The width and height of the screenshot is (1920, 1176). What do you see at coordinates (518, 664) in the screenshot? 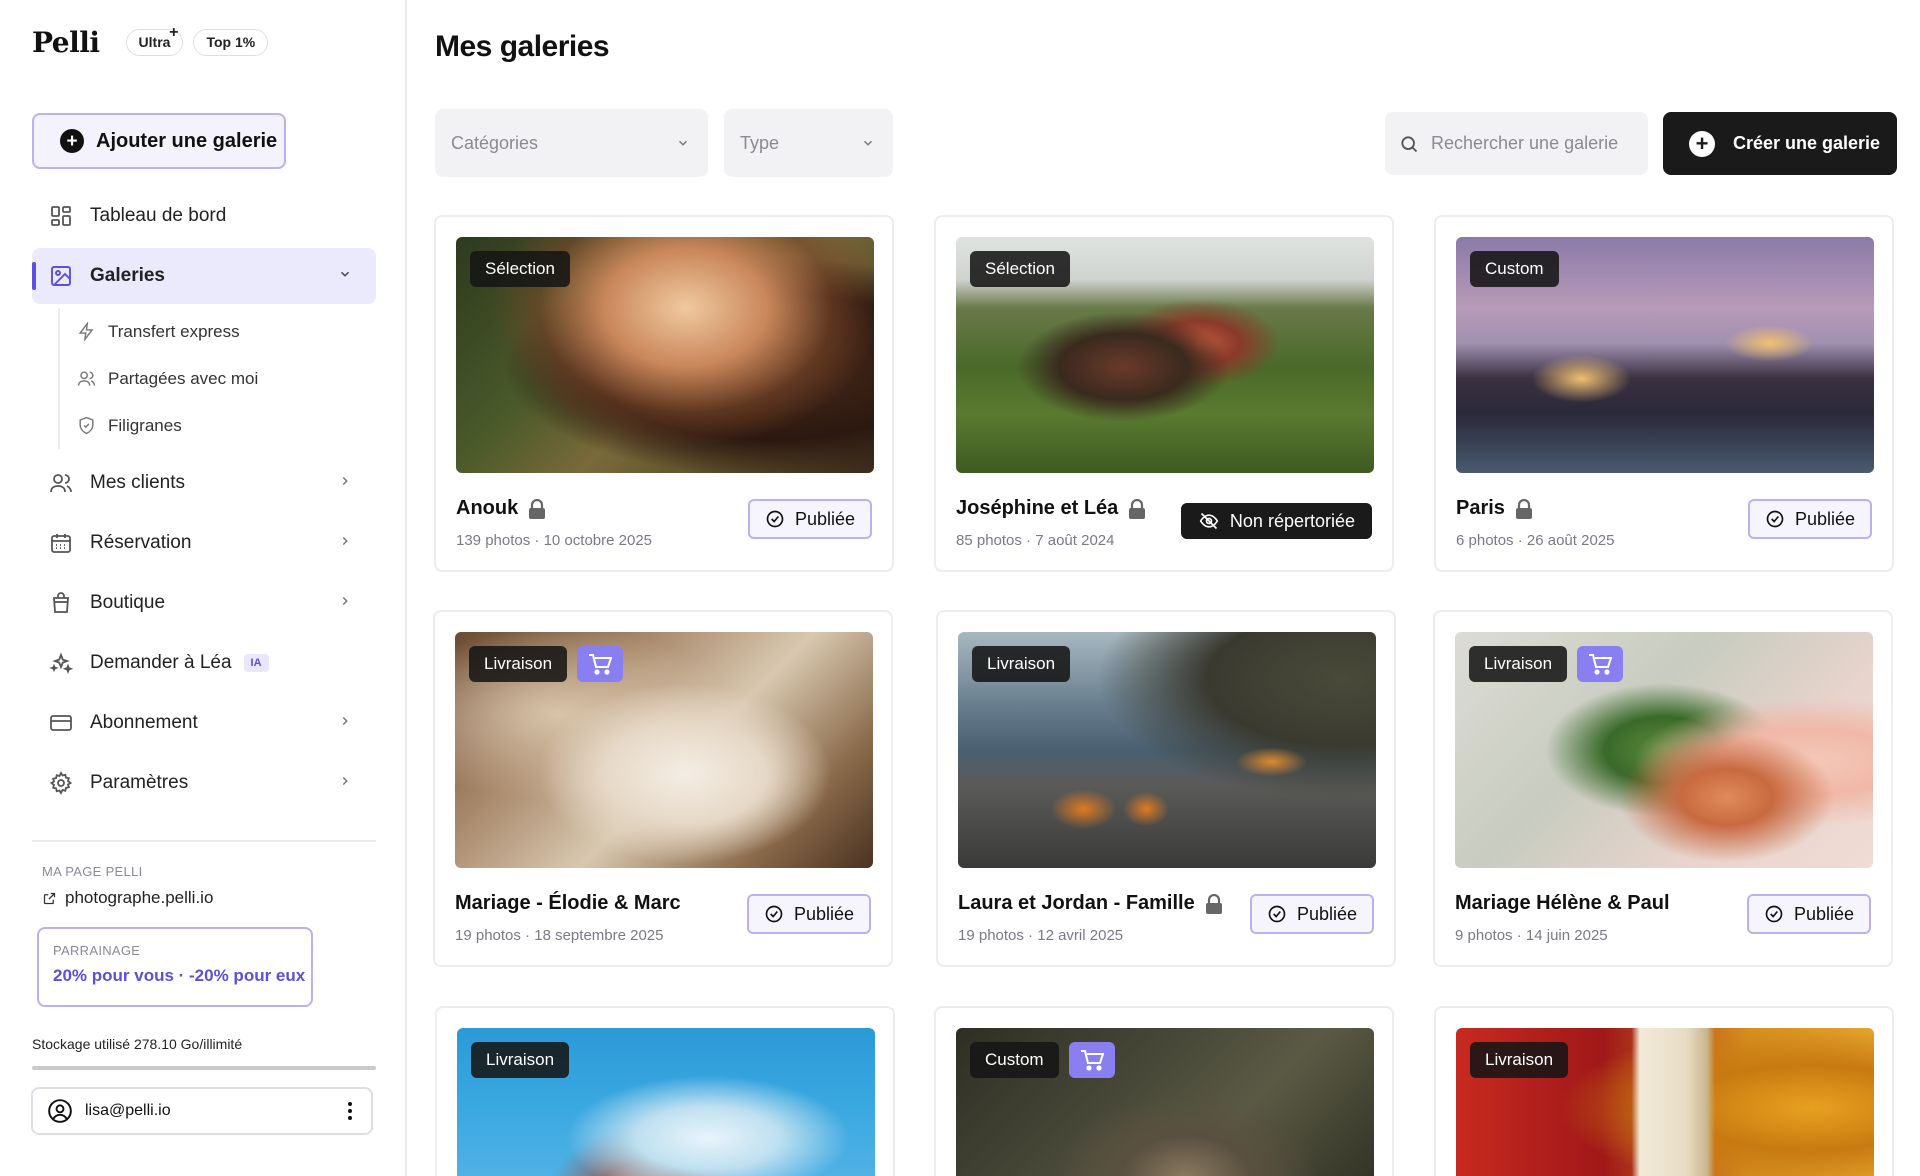
I see `gallery-type-tag: Livraison` at bounding box center [518, 664].